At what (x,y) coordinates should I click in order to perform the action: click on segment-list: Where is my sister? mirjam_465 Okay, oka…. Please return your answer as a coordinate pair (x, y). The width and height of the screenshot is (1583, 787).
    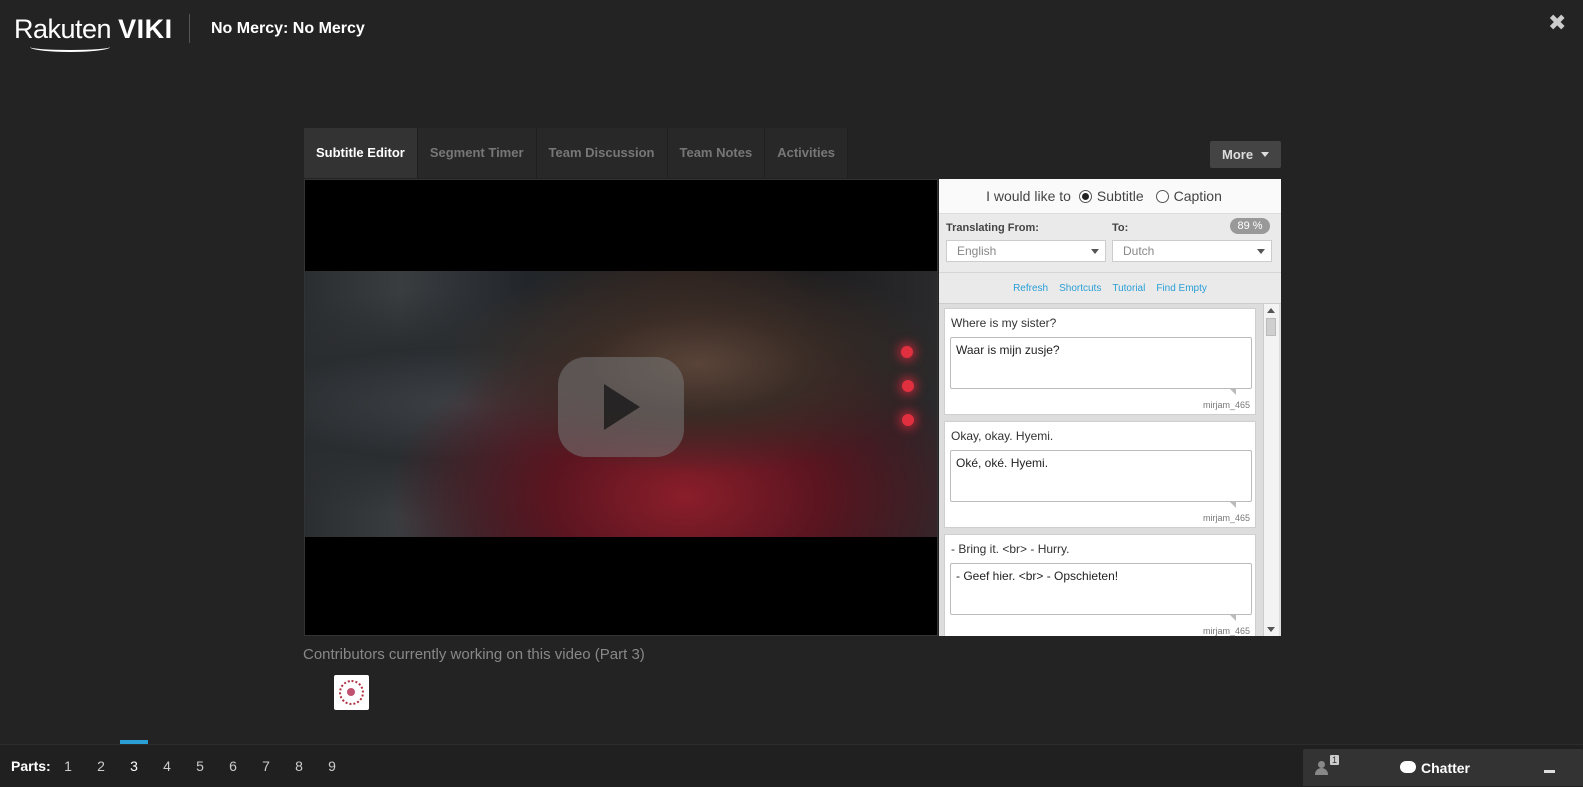
    Looking at the image, I should click on (1110, 470).